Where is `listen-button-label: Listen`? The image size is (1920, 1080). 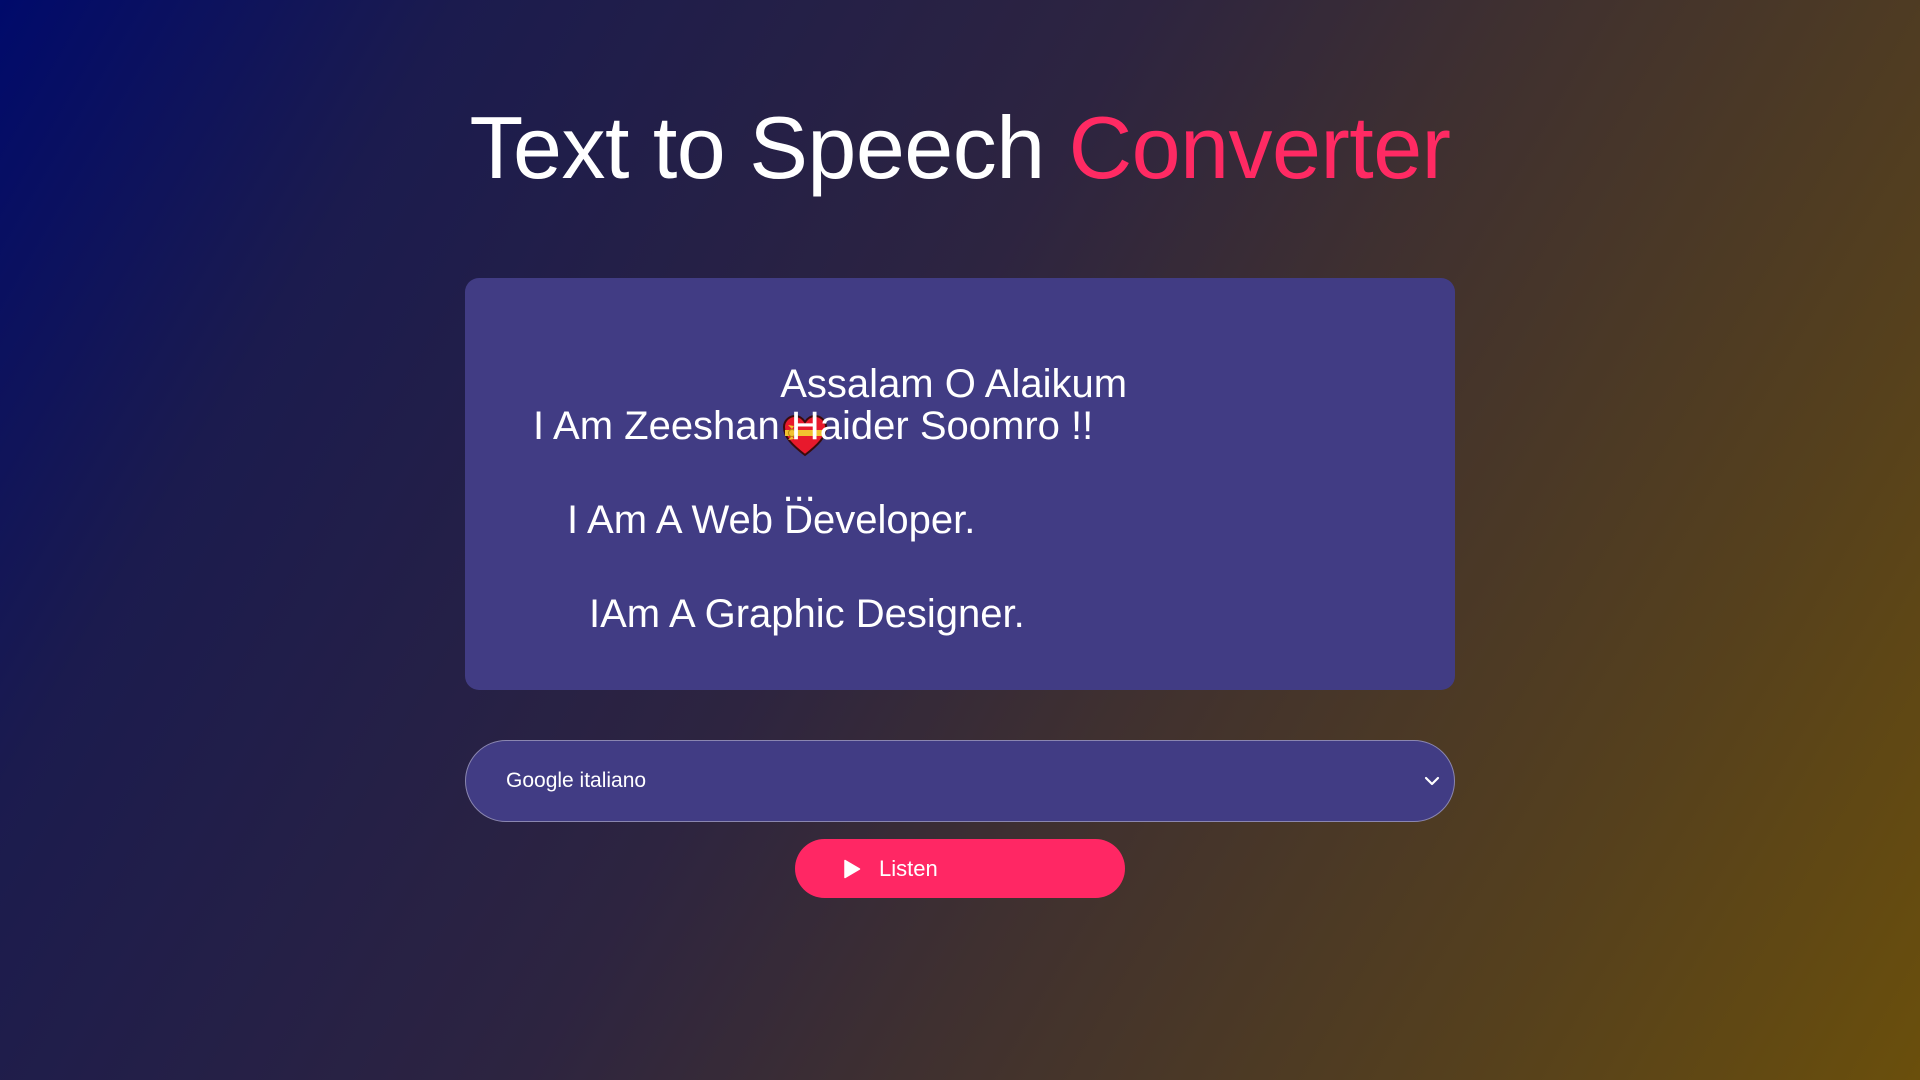 listen-button-label: Listen is located at coordinates (908, 868).